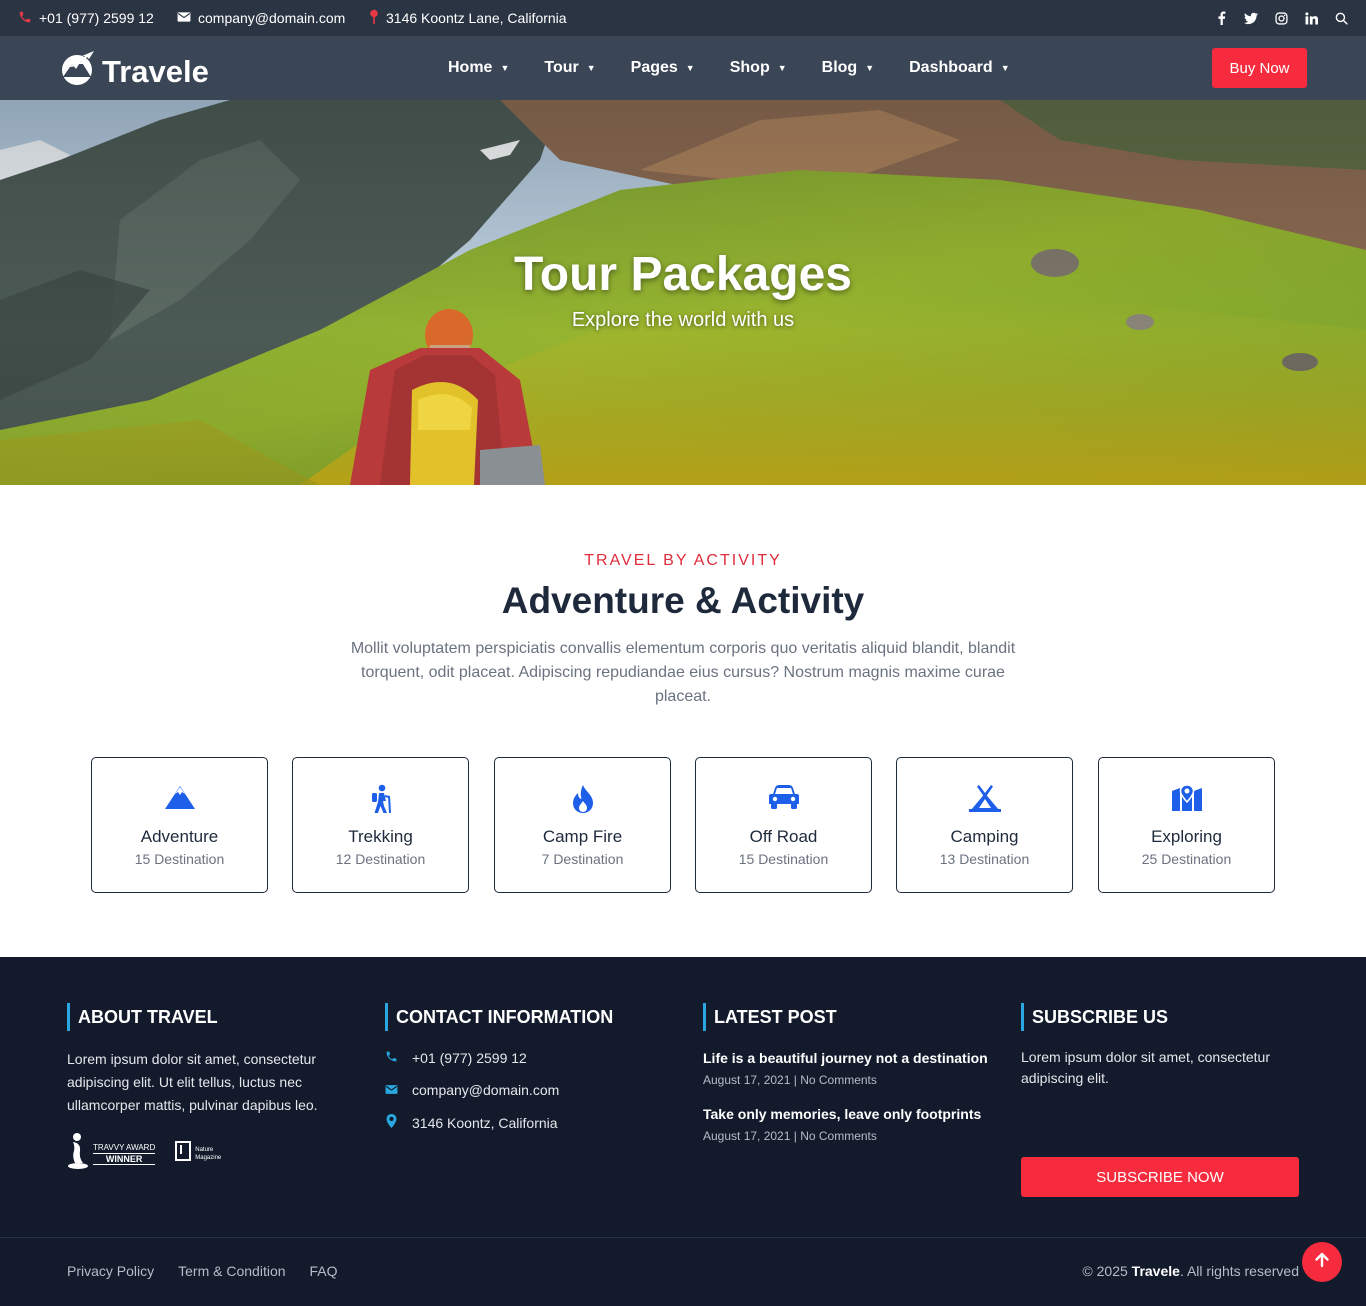 This screenshot has height=1306, width=1366. What do you see at coordinates (179, 859) in the screenshot?
I see `activity-count: 15 Destination` at bounding box center [179, 859].